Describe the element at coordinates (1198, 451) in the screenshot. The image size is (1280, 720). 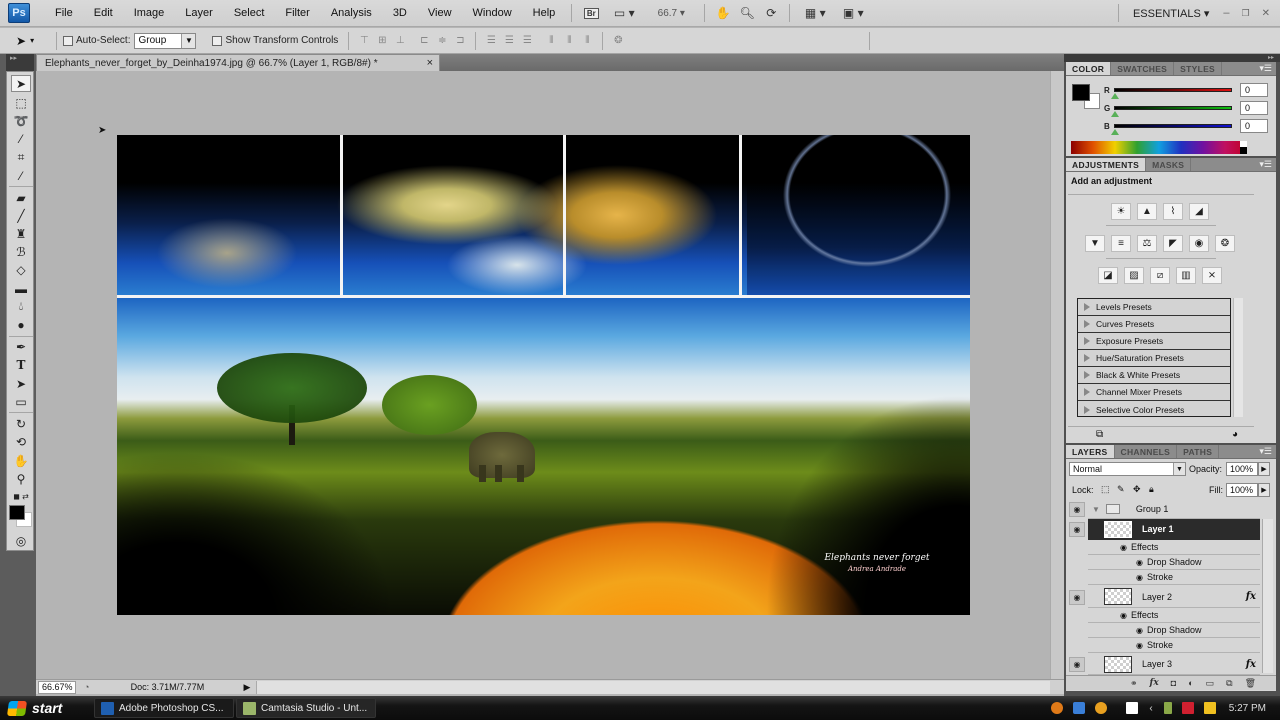
I see `tab-paths: PATHS` at that location.